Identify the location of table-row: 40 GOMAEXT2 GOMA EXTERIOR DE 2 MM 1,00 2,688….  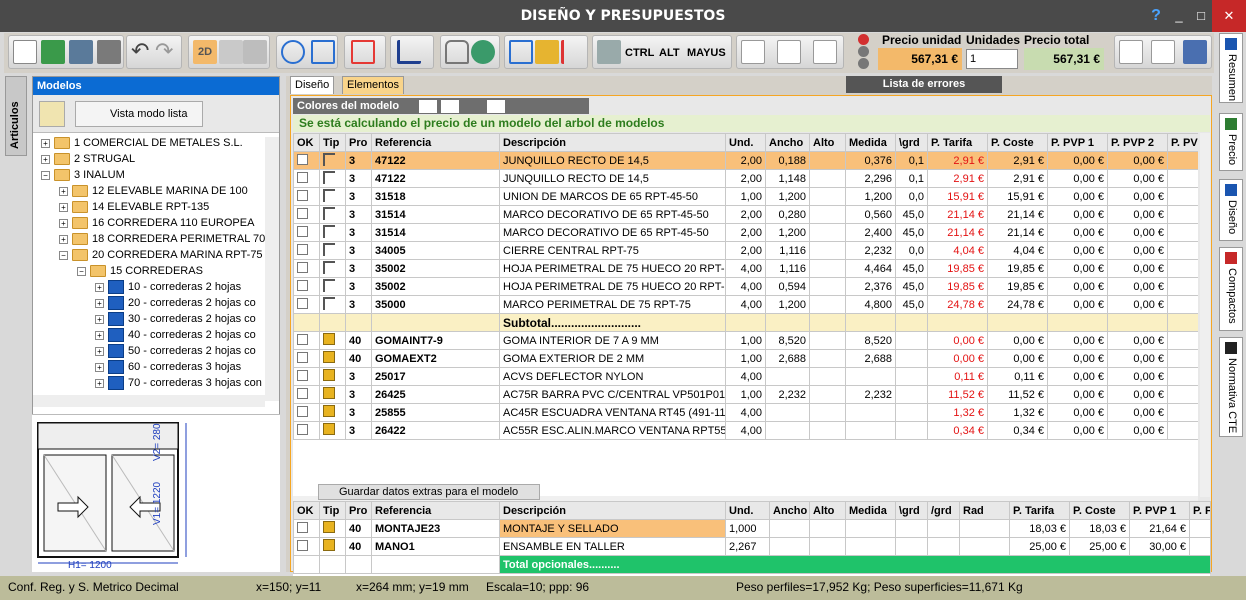
(745, 358).